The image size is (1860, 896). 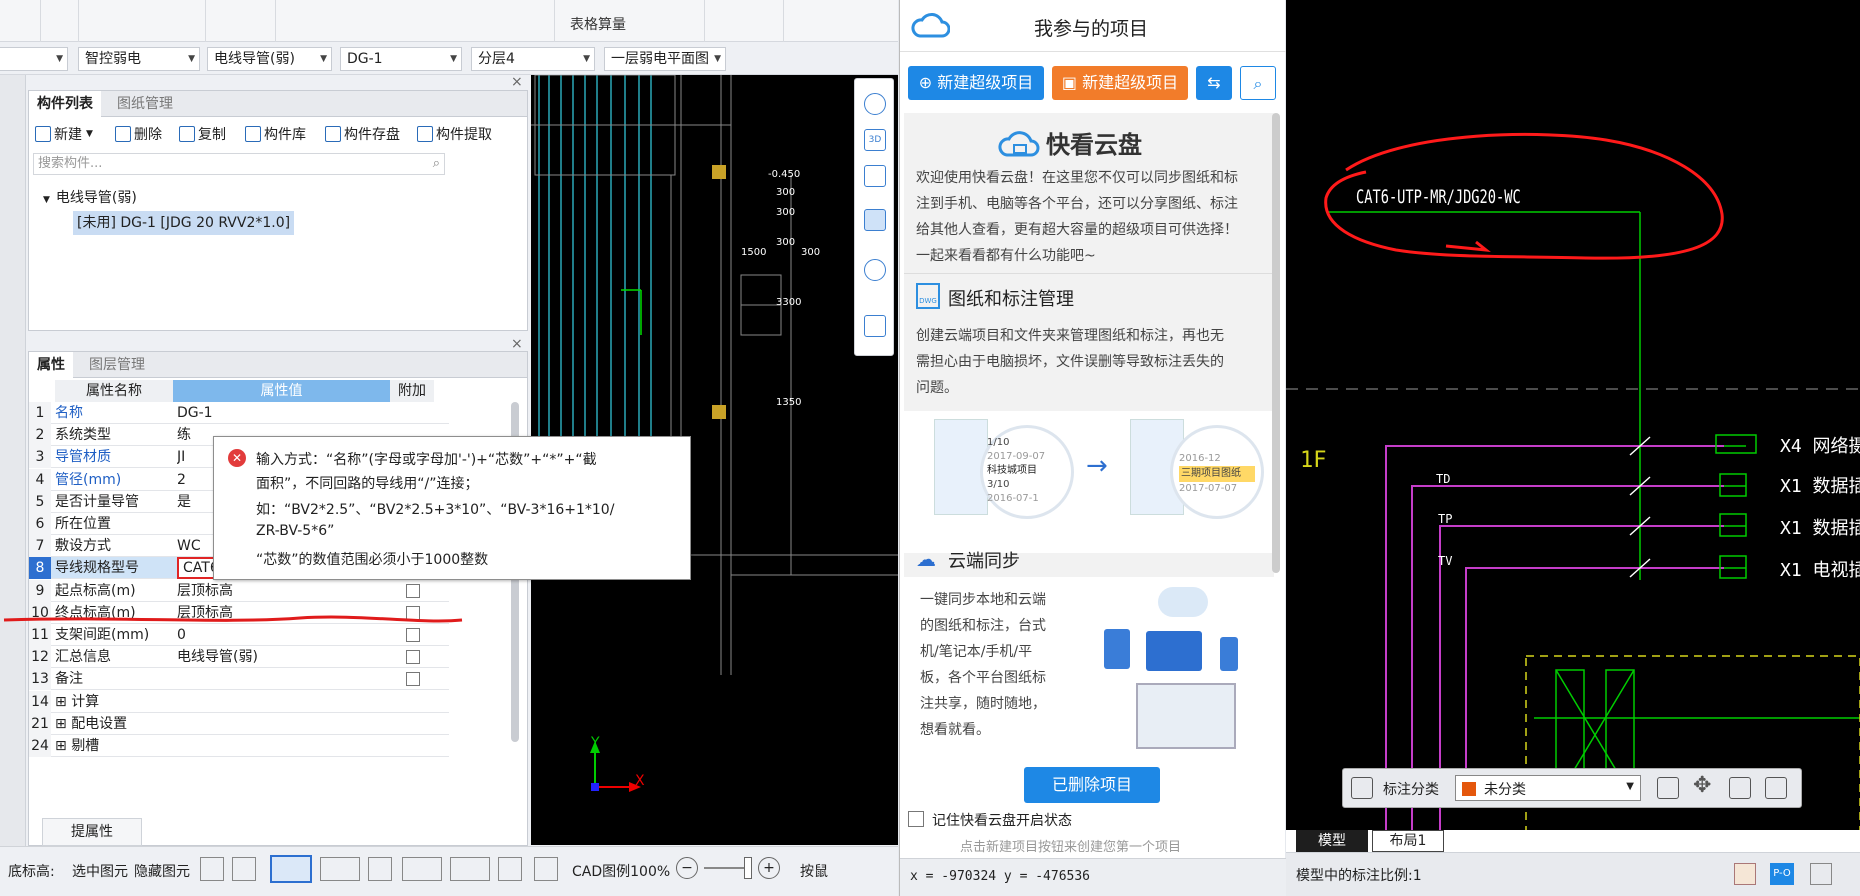 I want to click on selector-project: ▼, so click(x=34, y=59).